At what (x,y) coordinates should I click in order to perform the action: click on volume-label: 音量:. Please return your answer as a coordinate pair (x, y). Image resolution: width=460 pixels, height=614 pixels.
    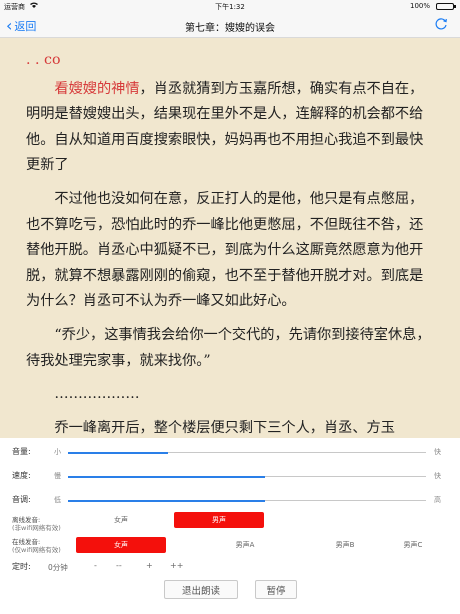
    Looking at the image, I should click on (21, 451).